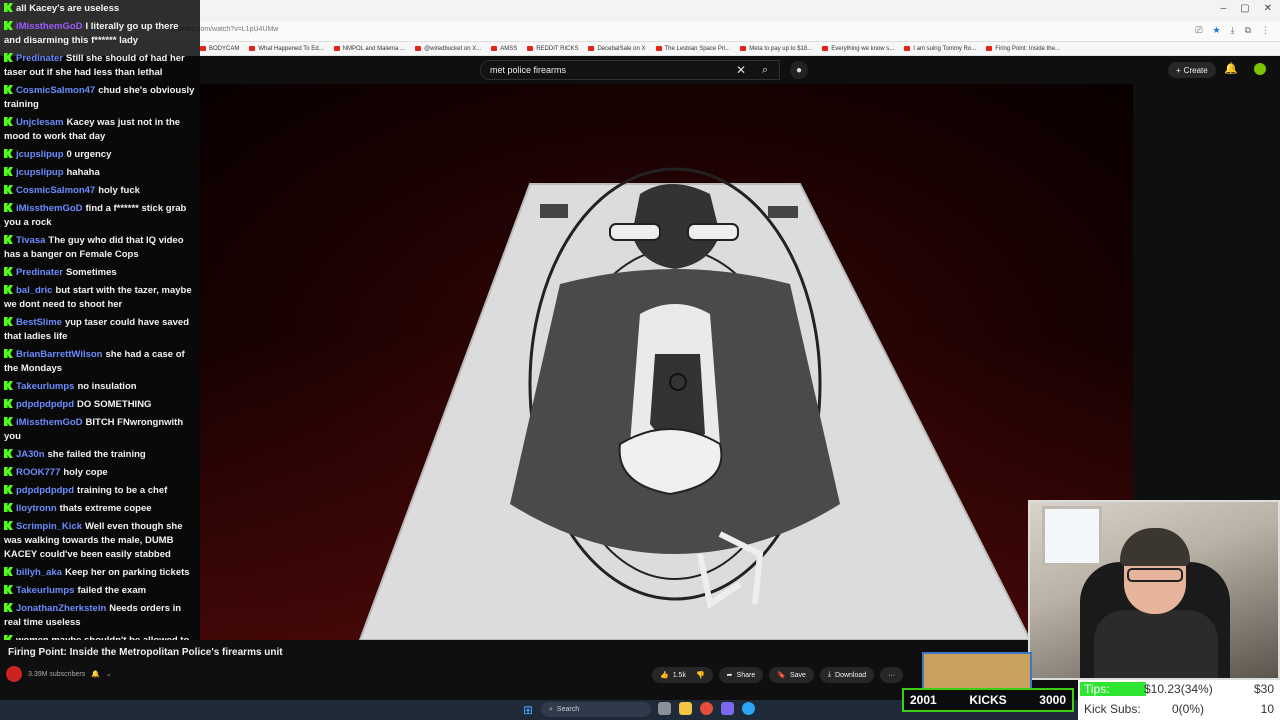  What do you see at coordinates (1217, 30) in the screenshot?
I see `star-icon: ★` at bounding box center [1217, 30].